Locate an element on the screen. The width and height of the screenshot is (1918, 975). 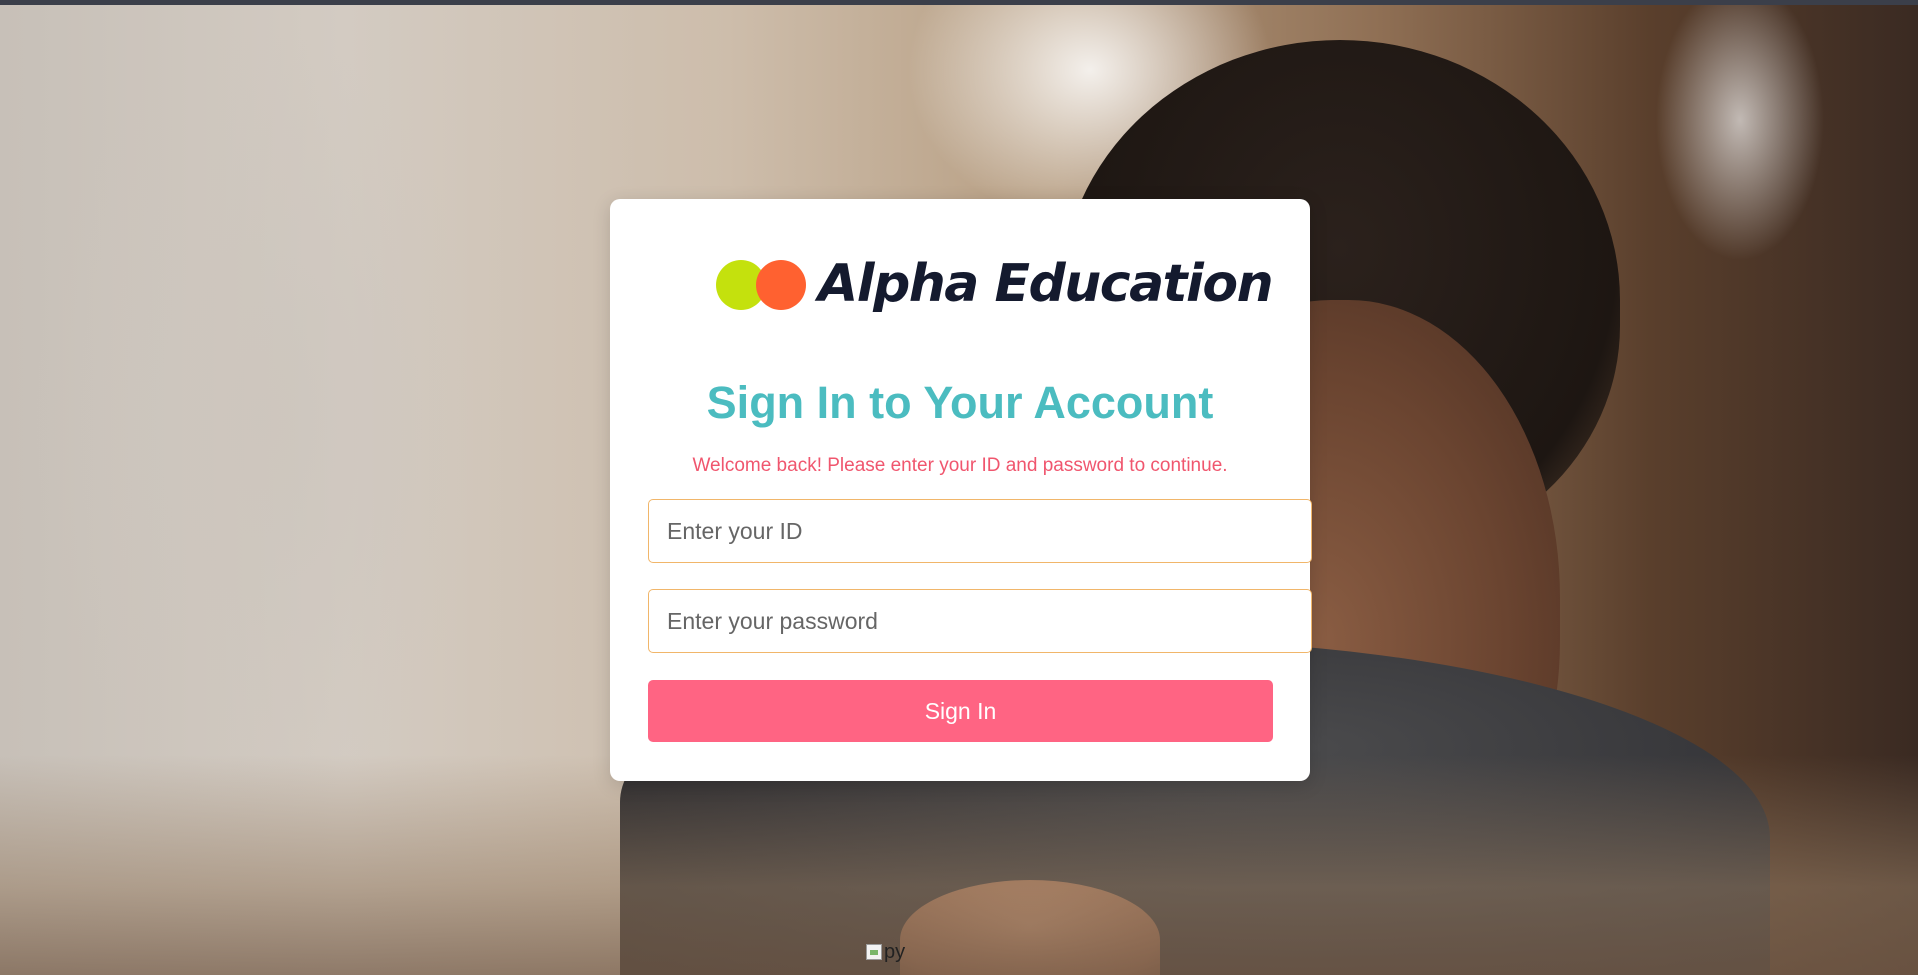
logo-circles-icon is located at coordinates (762, 284).